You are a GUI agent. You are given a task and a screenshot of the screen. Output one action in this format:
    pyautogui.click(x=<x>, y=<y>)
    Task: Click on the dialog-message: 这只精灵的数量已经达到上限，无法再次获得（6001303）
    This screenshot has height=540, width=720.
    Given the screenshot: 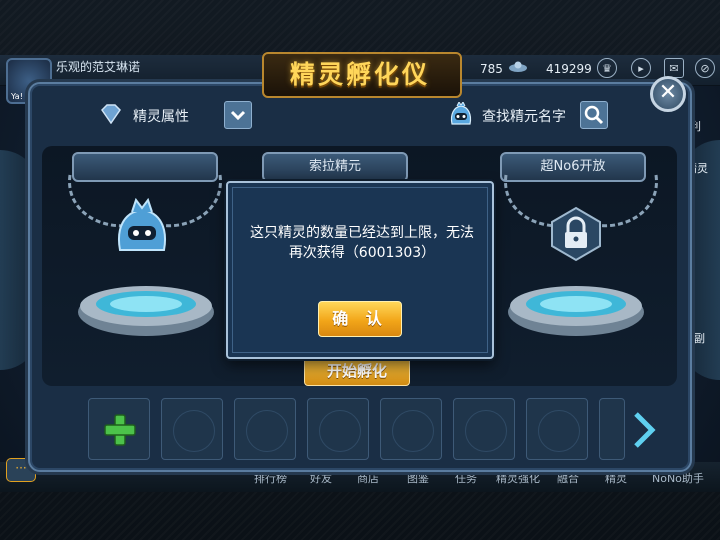 What is the action you would take?
    pyautogui.click(x=362, y=243)
    